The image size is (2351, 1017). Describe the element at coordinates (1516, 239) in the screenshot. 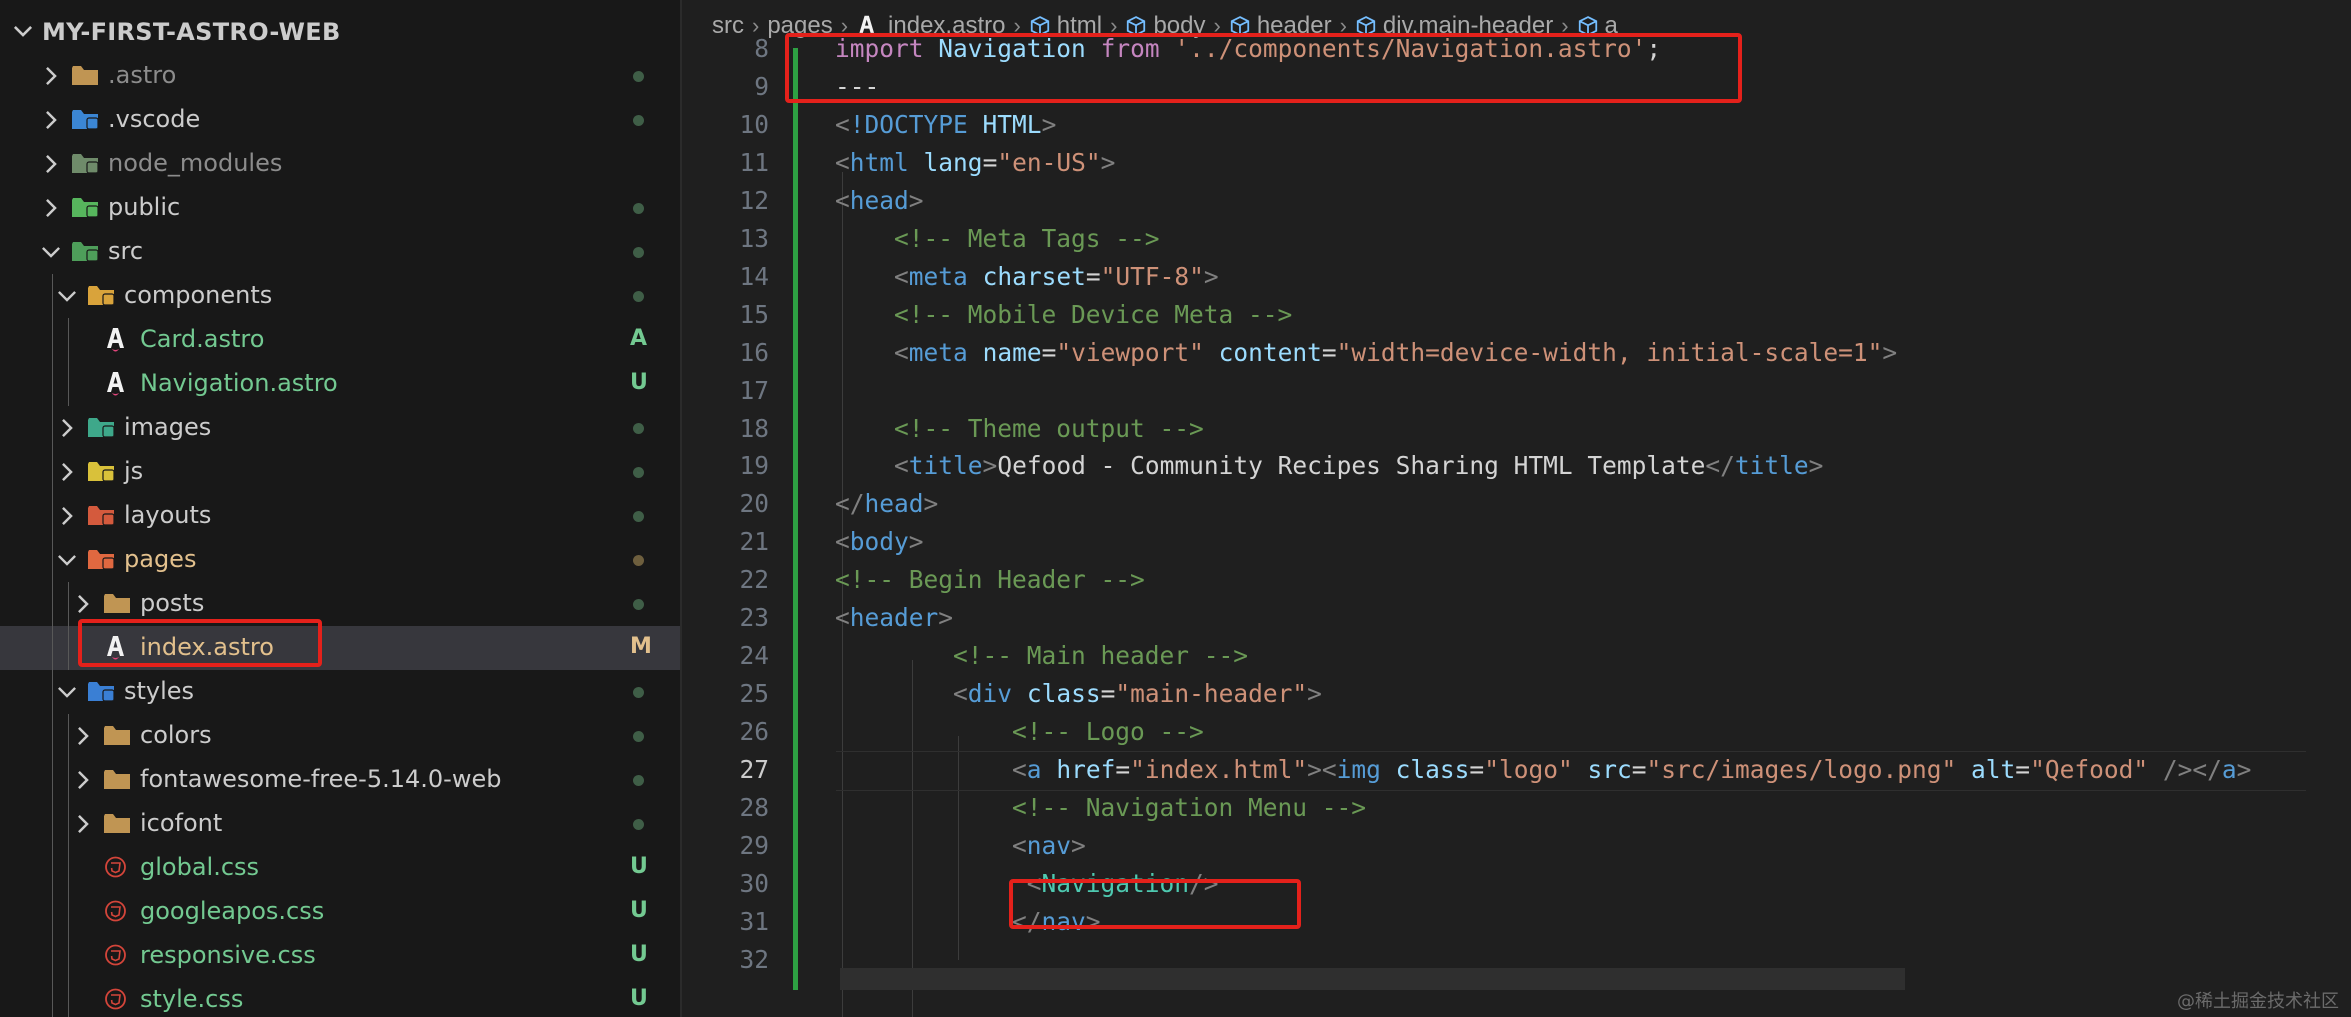

I see `code-line: 13 <!-- Meta Tags -->` at that location.